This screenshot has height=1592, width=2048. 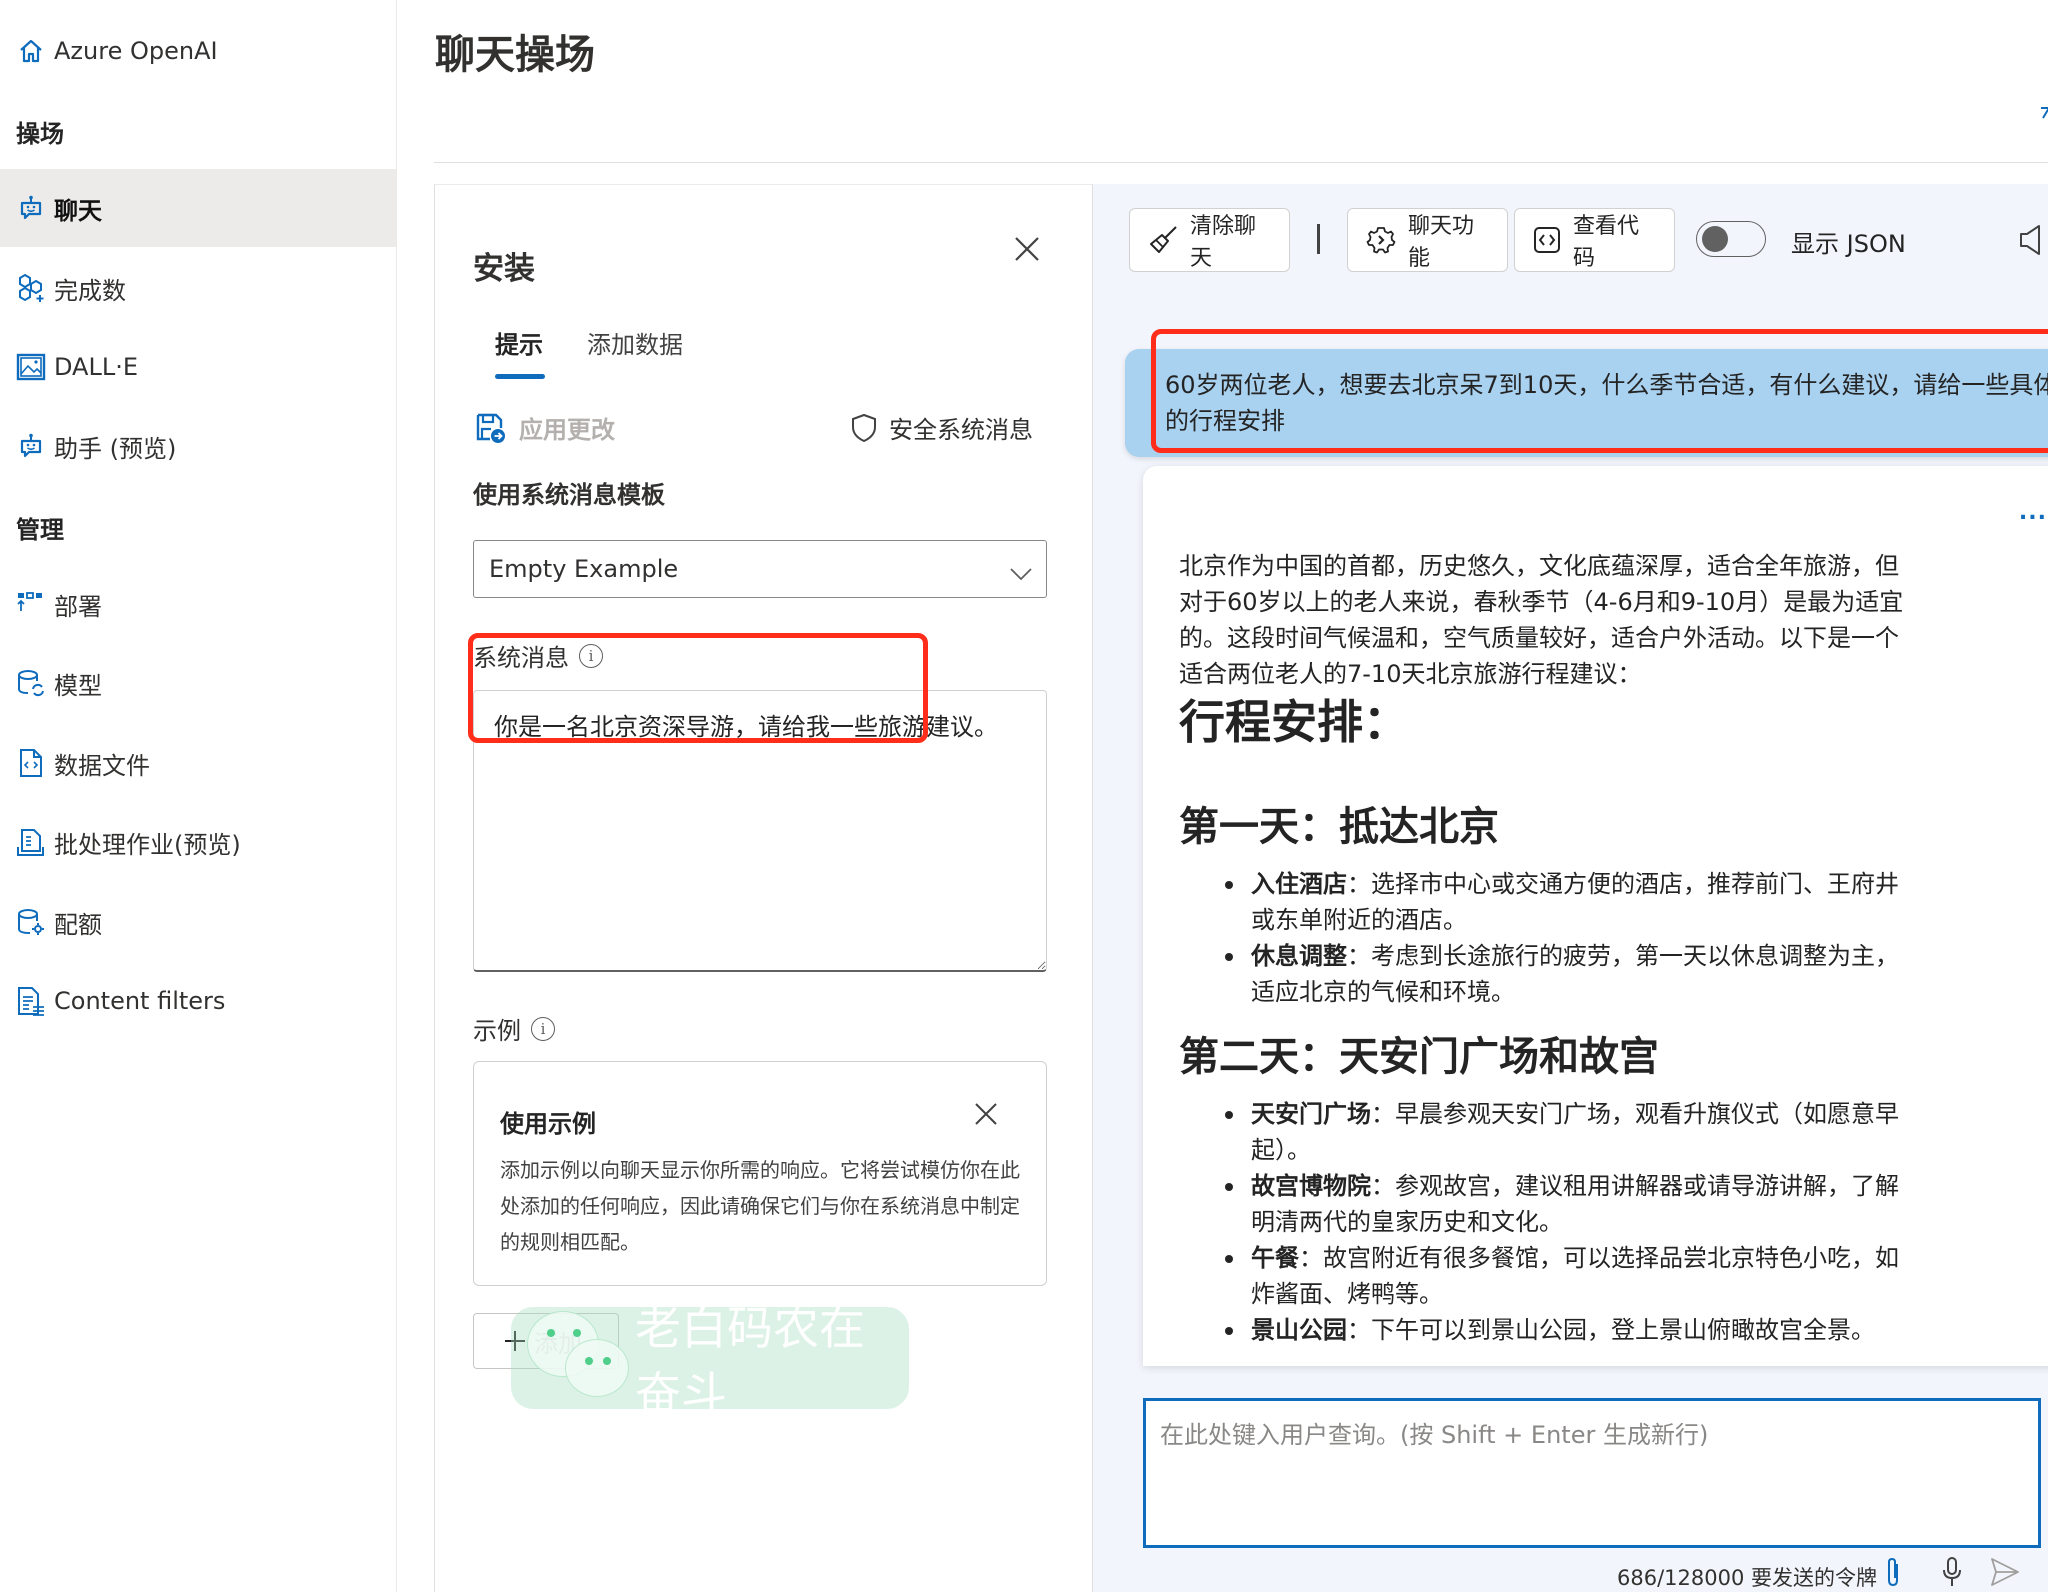 What do you see at coordinates (78, 924) in the screenshot?
I see `sidebar-item-quota-label: 配额` at bounding box center [78, 924].